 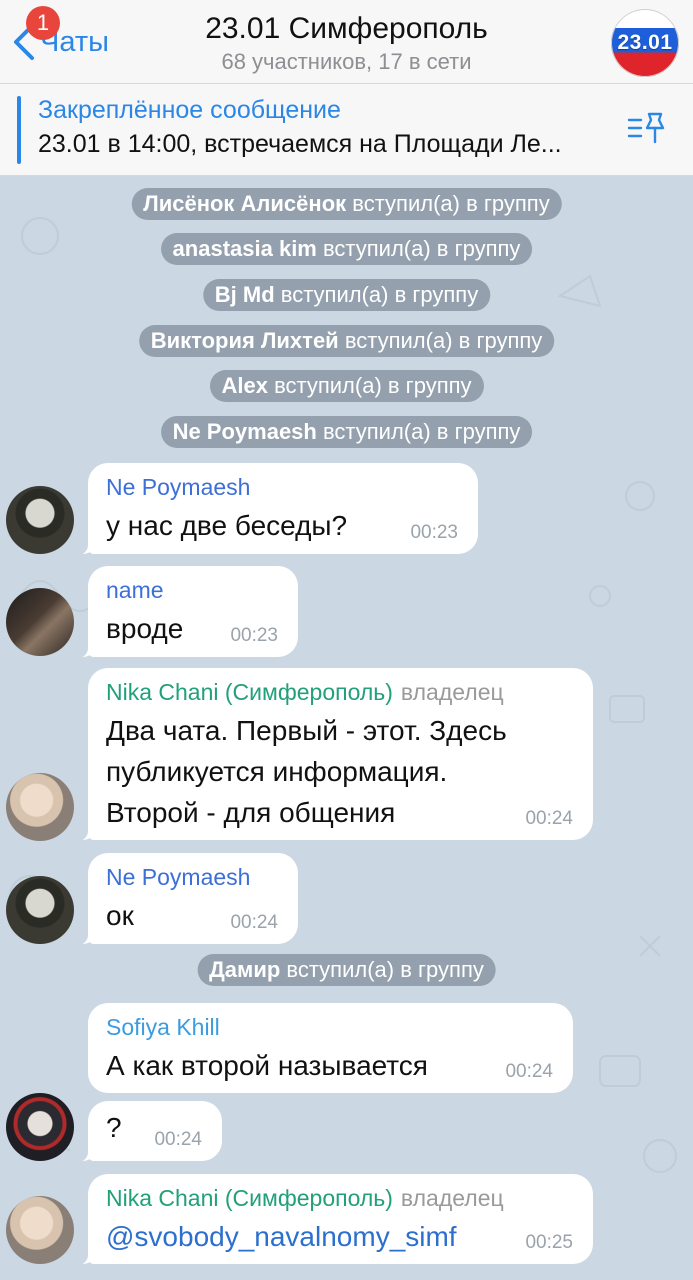 I want to click on message-line: Второй - для общения, so click(x=251, y=812).